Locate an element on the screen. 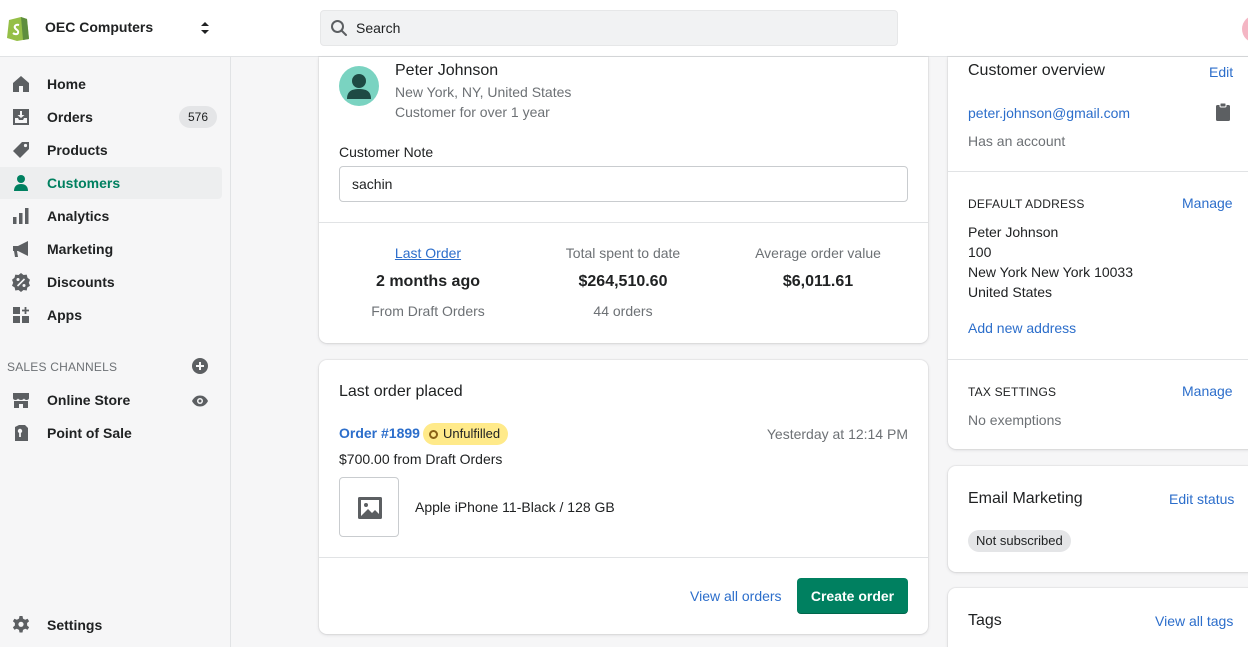 The height and width of the screenshot is (647, 1248). store-icon is located at coordinates (21, 400).